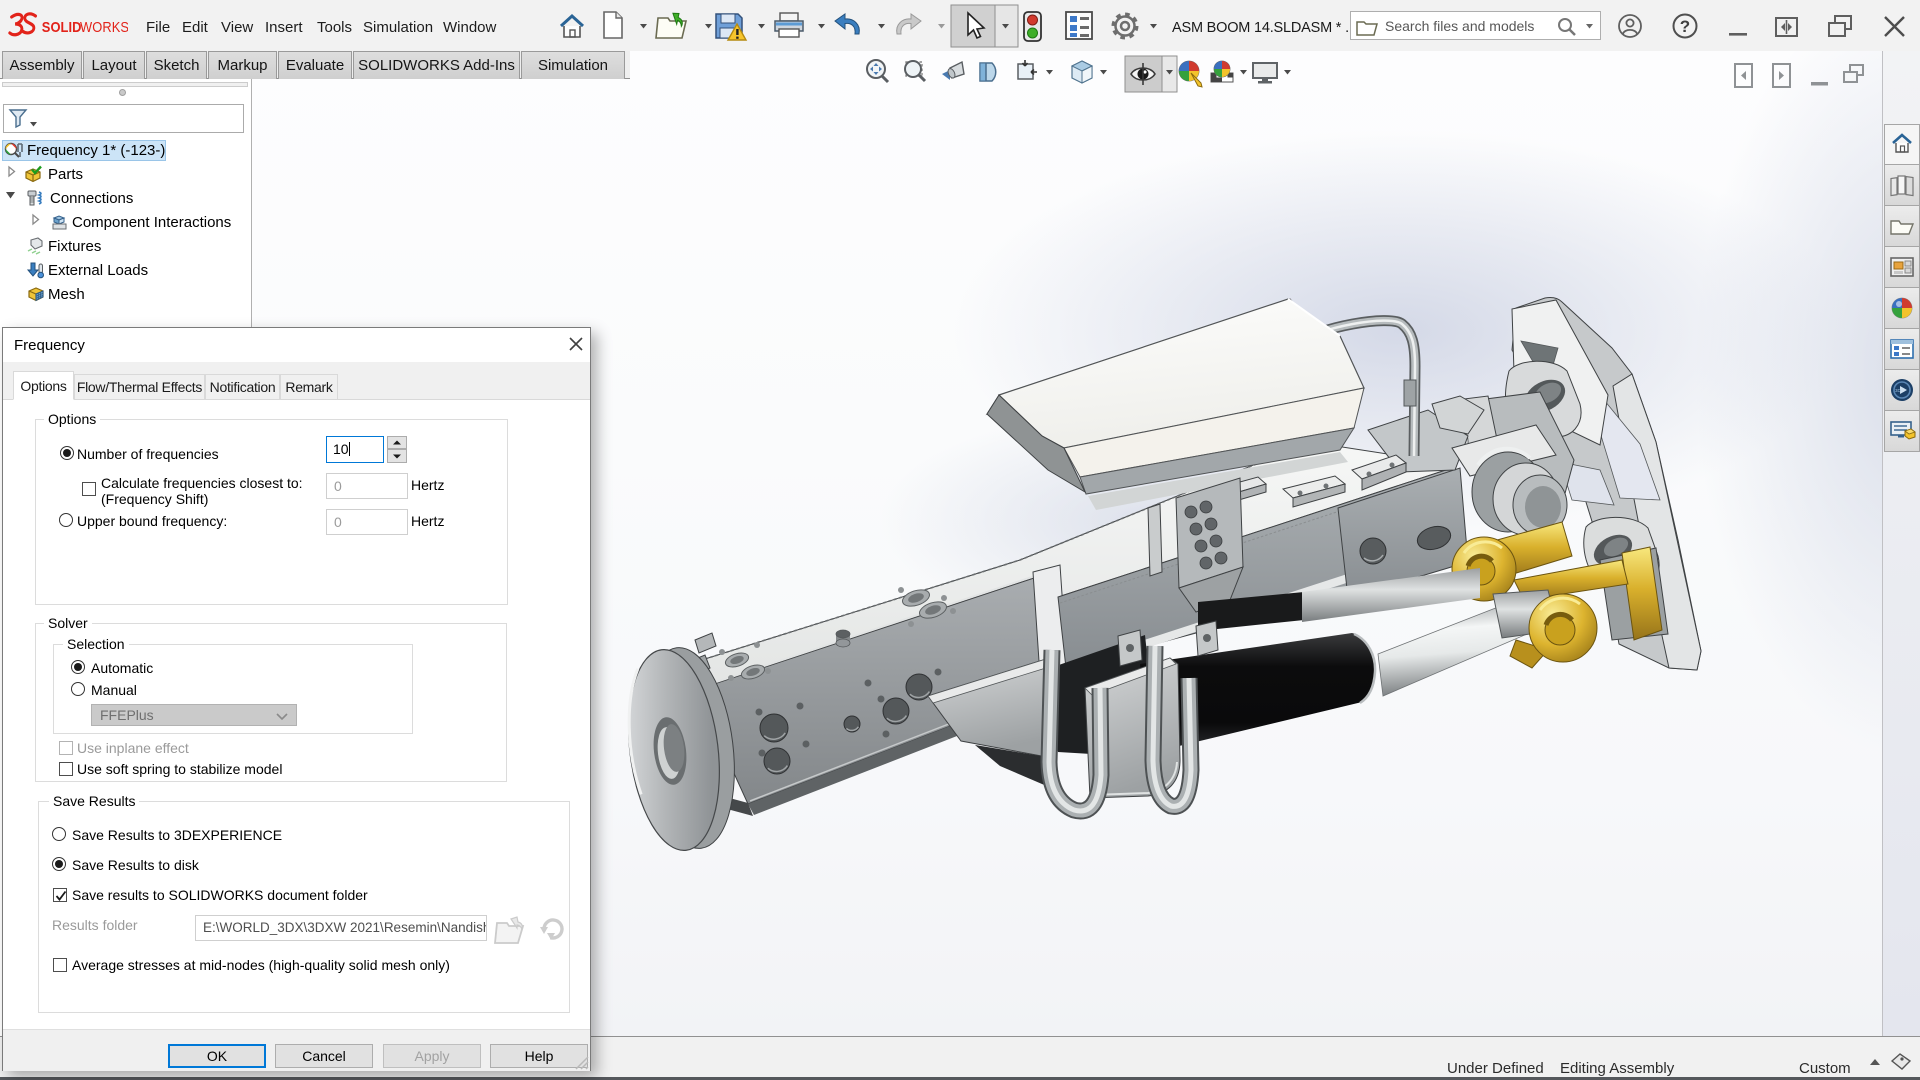  I want to click on svg-text: 3D, so click(1898, 390).